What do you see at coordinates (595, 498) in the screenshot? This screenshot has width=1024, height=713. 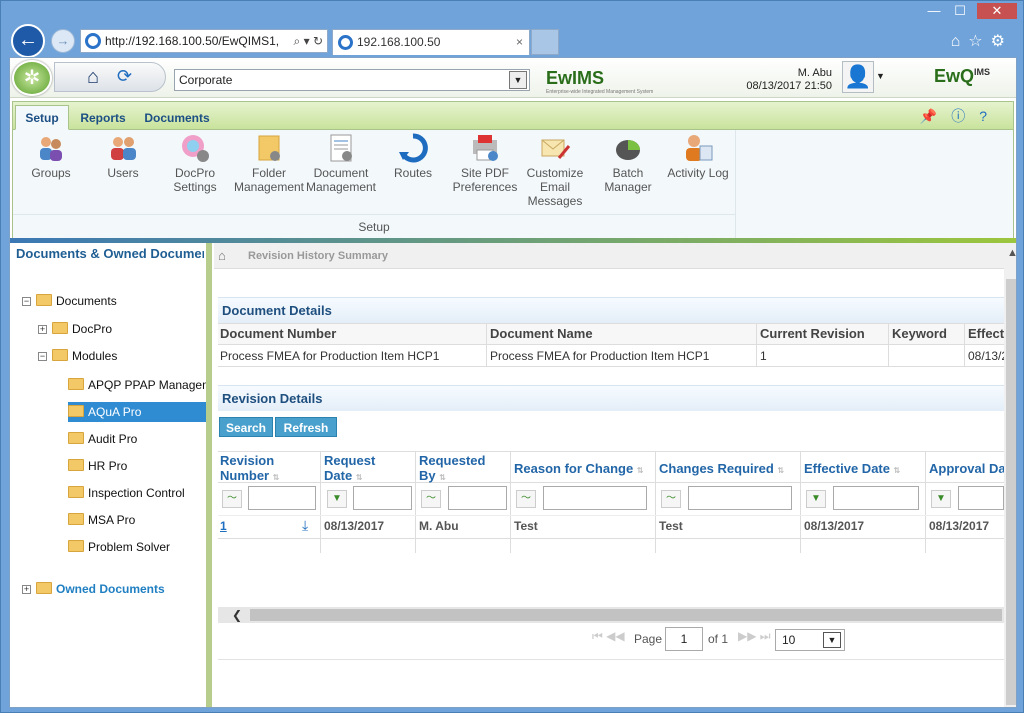 I see `filter-reason-input` at bounding box center [595, 498].